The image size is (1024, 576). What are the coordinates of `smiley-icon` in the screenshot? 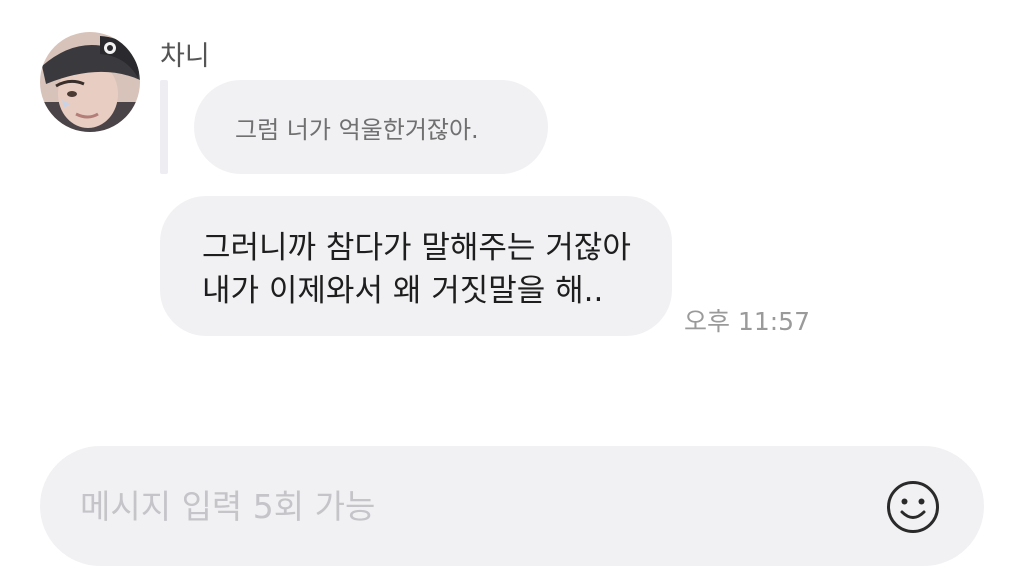 It's located at (913, 507).